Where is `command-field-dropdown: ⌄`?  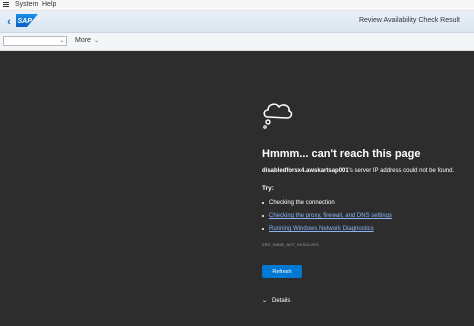
command-field-dropdown: ⌄ is located at coordinates (62, 41).